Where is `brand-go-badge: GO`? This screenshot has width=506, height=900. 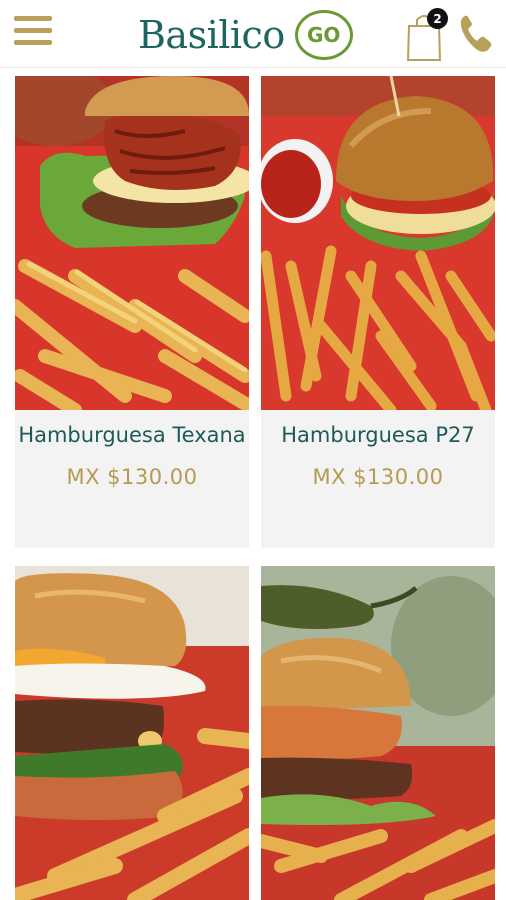 brand-go-badge: GO is located at coordinates (323, 35).